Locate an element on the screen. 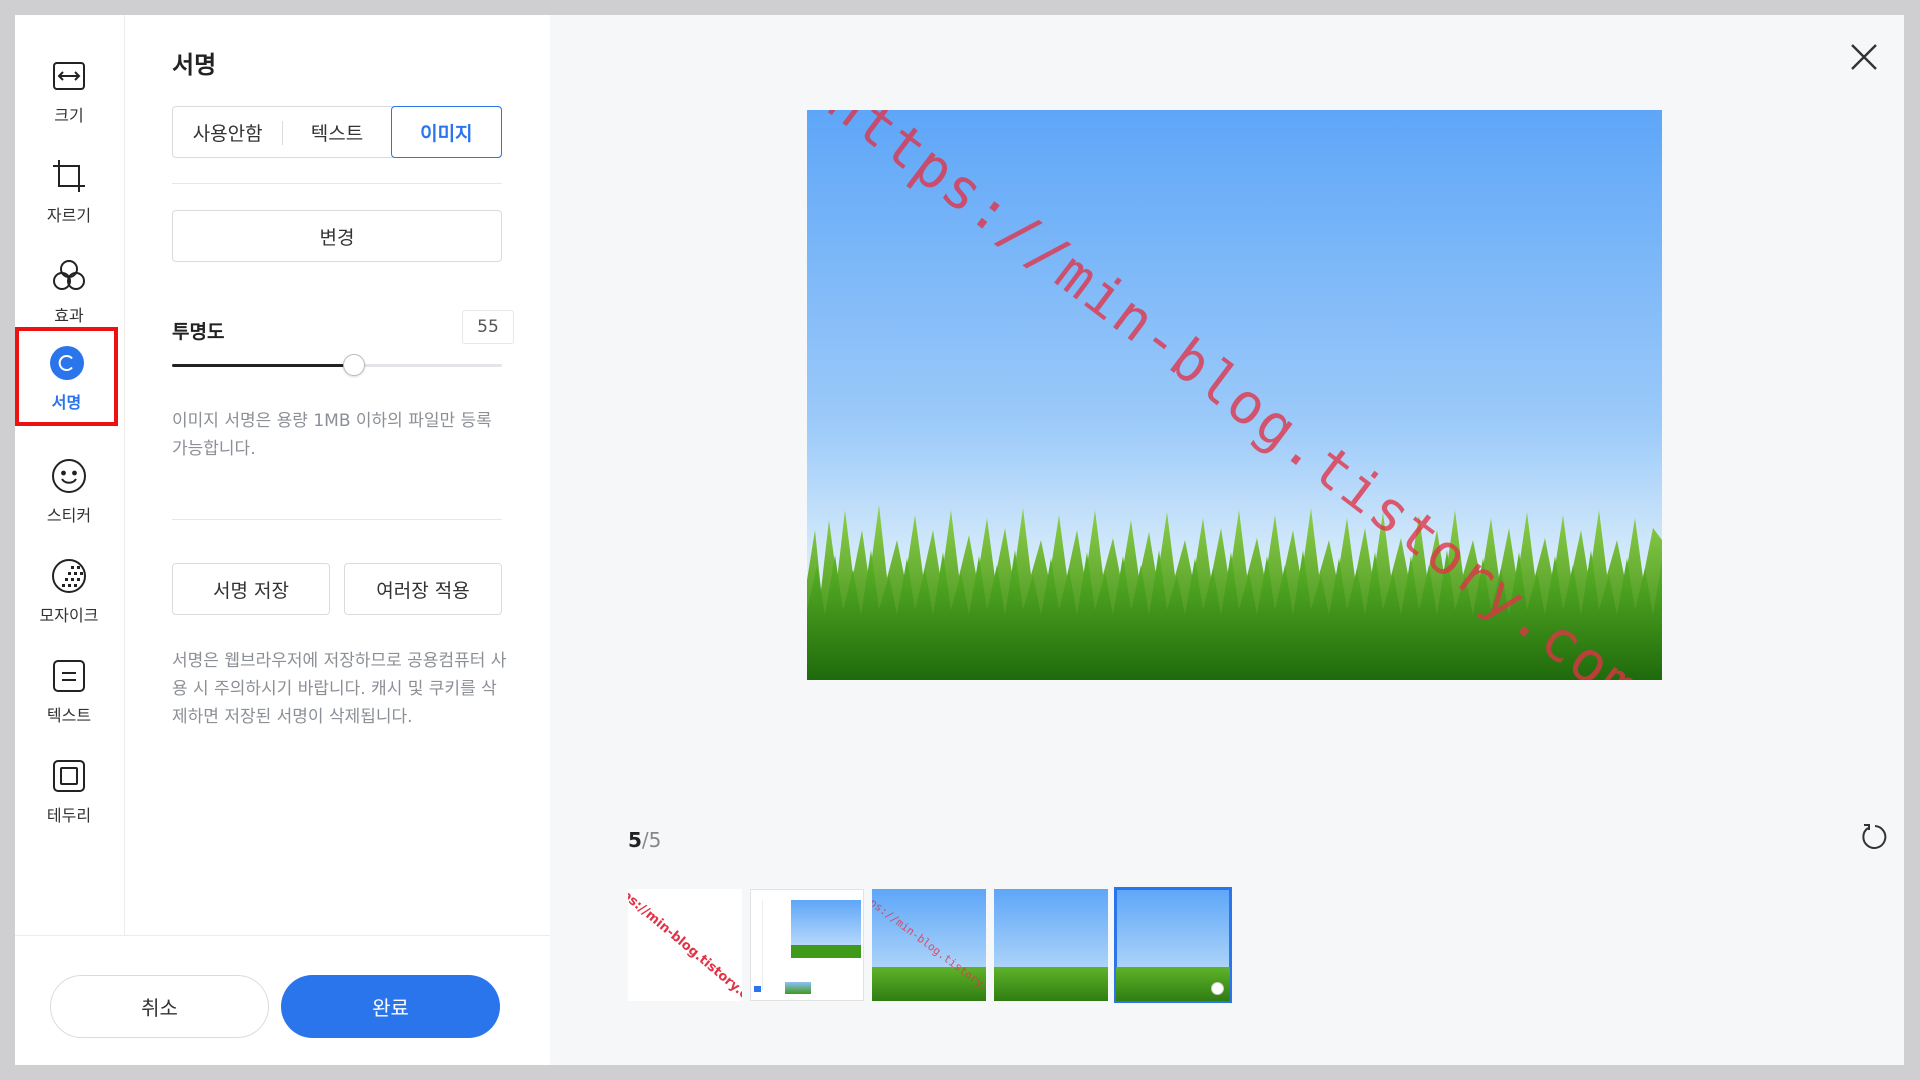 This screenshot has height=1080, width=1920. footer-divider is located at coordinates (282, 935).